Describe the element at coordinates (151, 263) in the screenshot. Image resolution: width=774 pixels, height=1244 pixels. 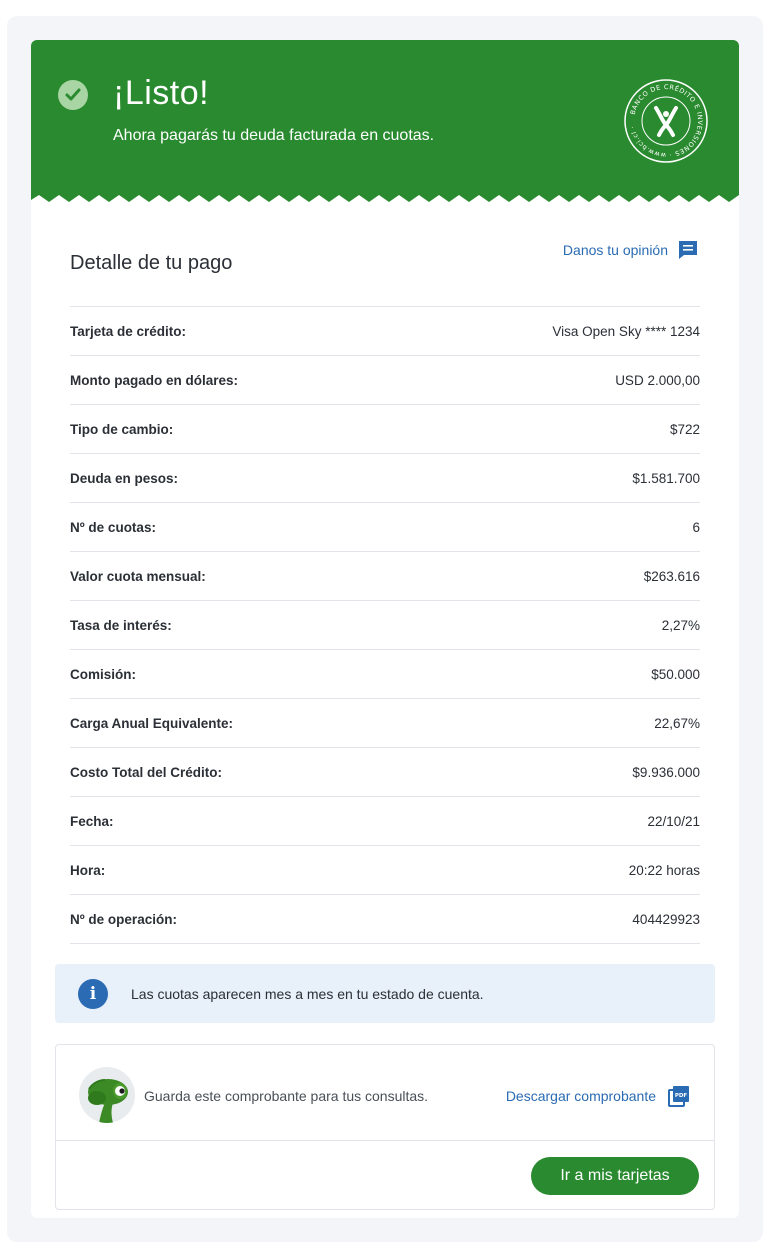
I see `detail-title: Detalle de tu pago` at that location.